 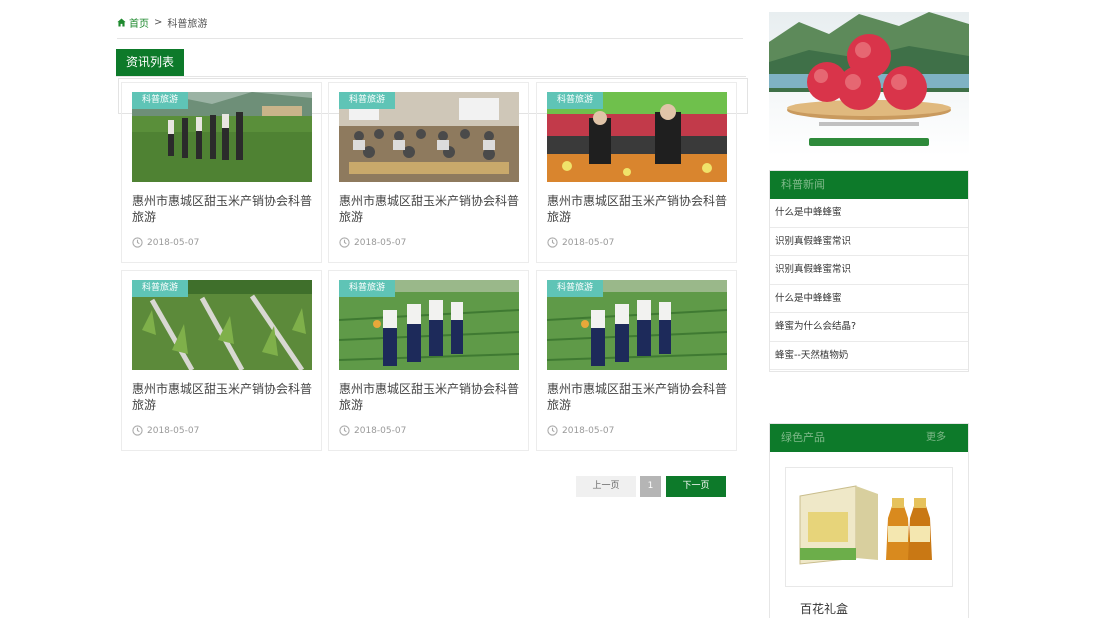 I want to click on breadcrumb: 首页 > 科普旅游, so click(x=162, y=22).